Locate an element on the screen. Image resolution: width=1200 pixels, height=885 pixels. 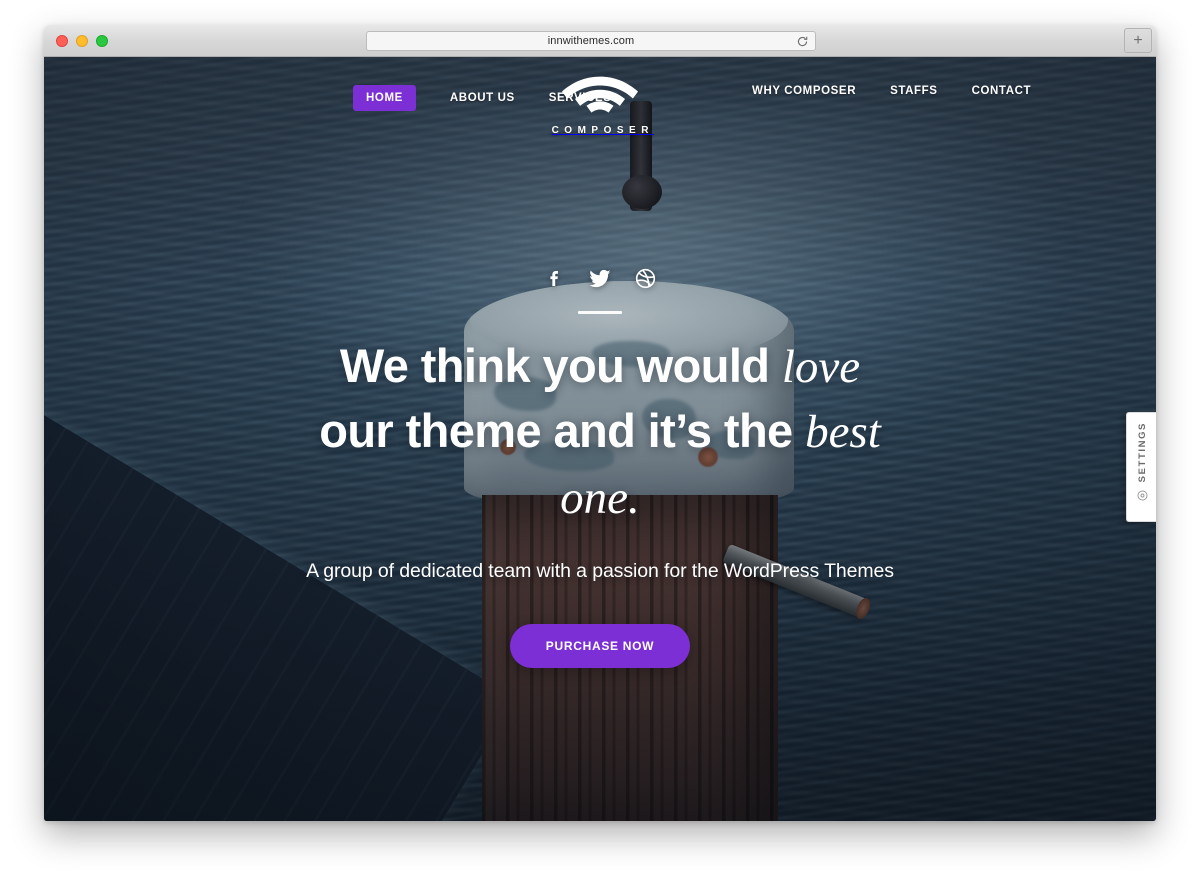
dribbble-icon is located at coordinates (645, 278).